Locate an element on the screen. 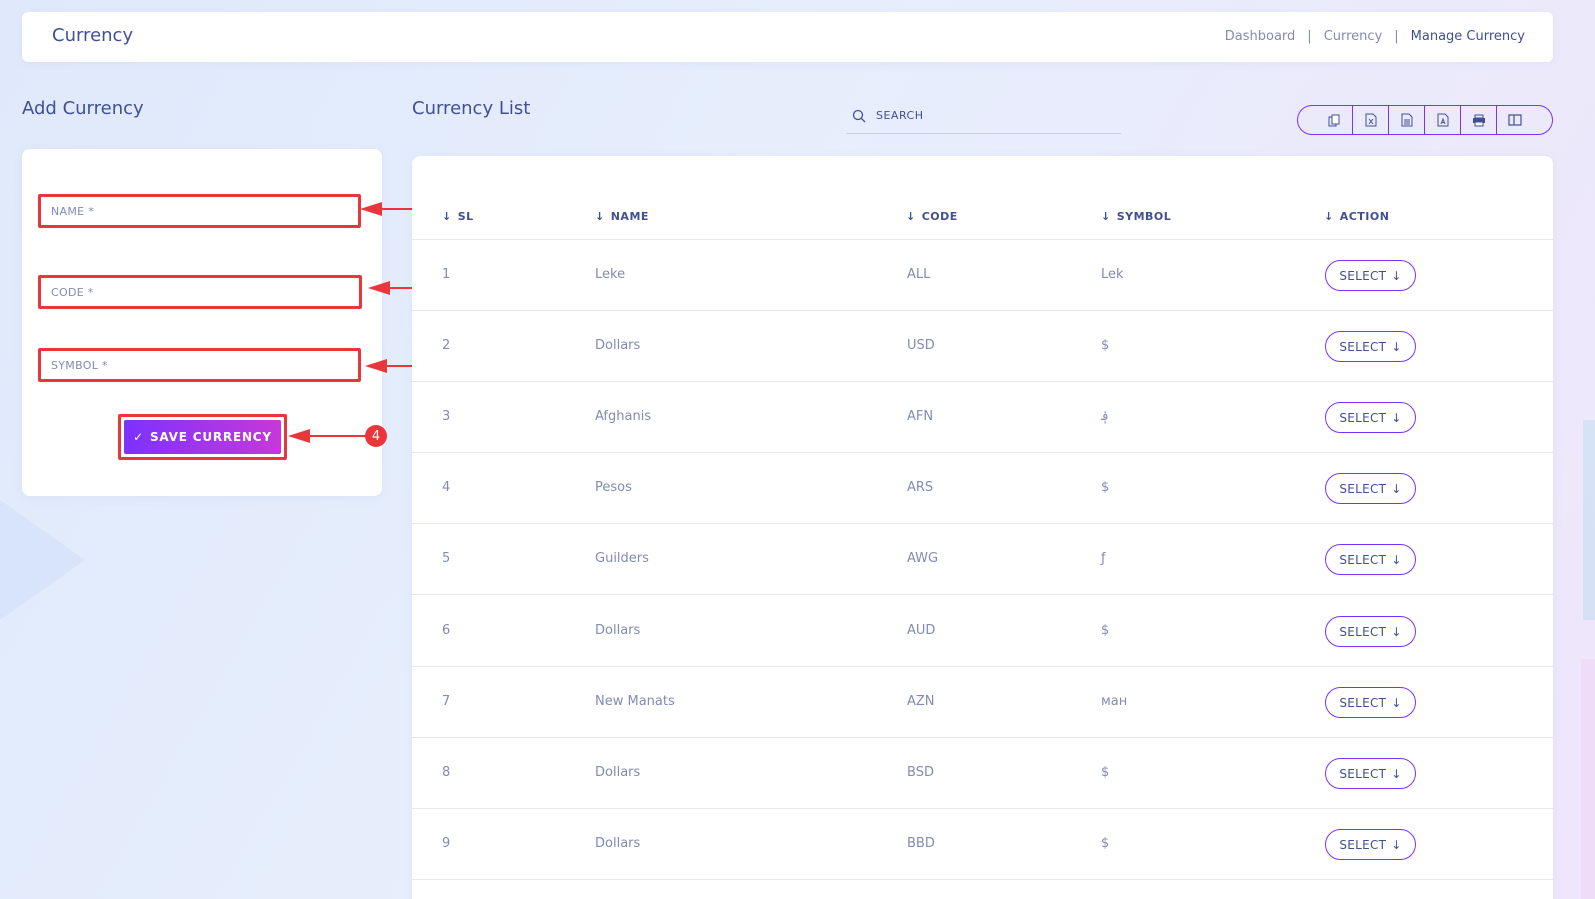  cell-code: ALL is located at coordinates (919, 274).